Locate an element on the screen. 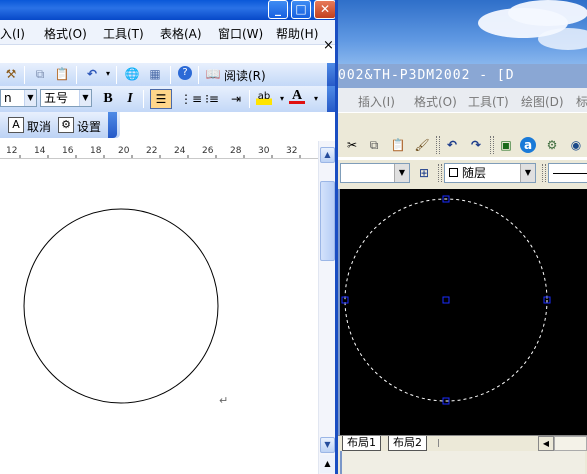 This screenshot has height=474, width=587. cancel-icon: A is located at coordinates (16, 125).